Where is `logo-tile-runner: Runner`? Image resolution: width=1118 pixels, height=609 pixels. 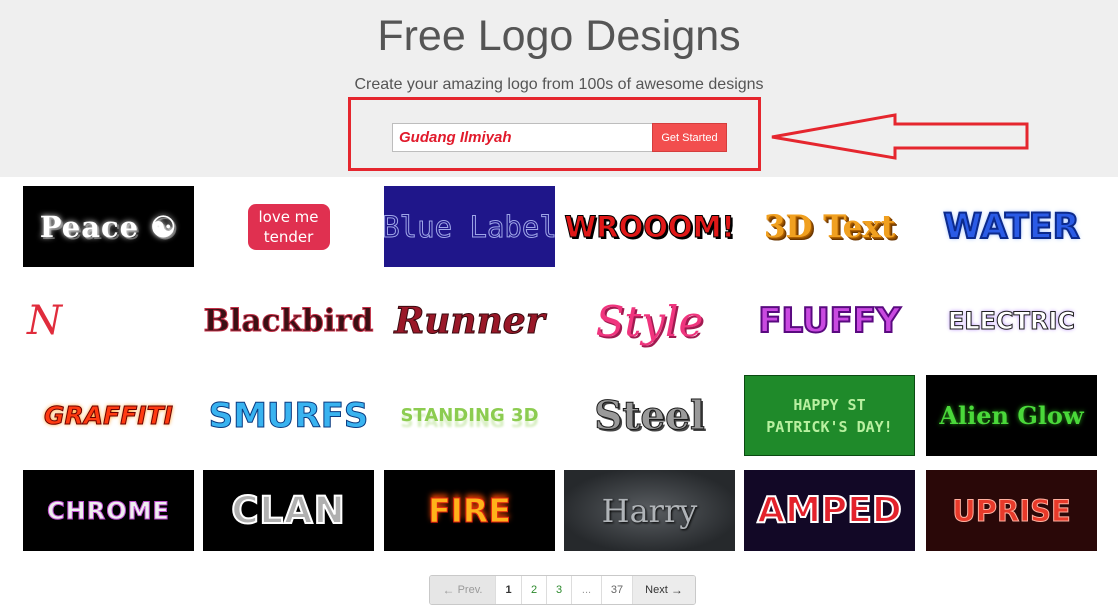
logo-tile-runner: Runner is located at coordinates (469, 321).